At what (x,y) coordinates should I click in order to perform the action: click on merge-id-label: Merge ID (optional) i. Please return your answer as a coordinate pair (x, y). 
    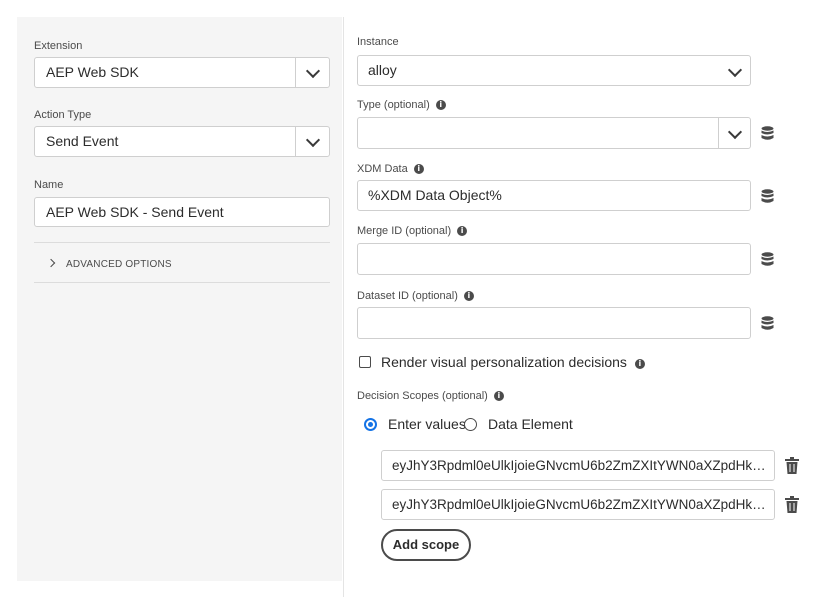
    Looking at the image, I should click on (412, 231).